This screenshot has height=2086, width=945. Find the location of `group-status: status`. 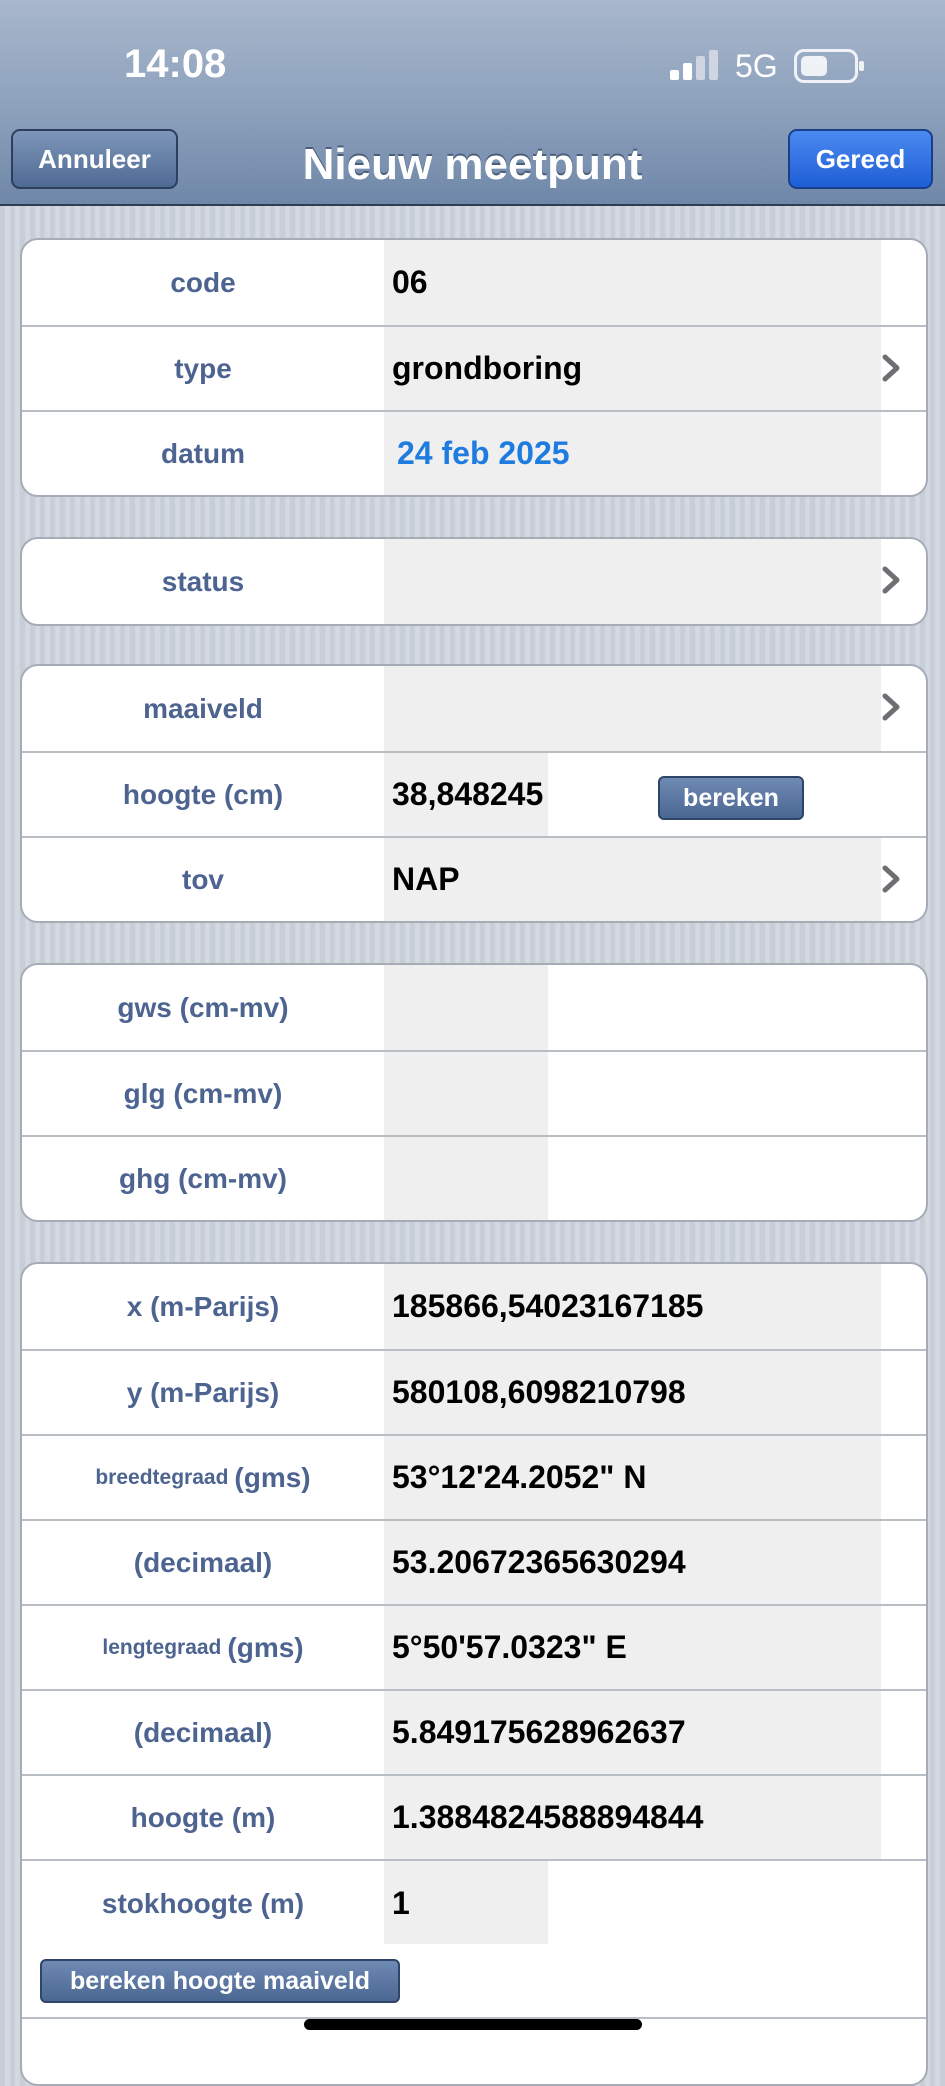

group-status: status is located at coordinates (474, 581).